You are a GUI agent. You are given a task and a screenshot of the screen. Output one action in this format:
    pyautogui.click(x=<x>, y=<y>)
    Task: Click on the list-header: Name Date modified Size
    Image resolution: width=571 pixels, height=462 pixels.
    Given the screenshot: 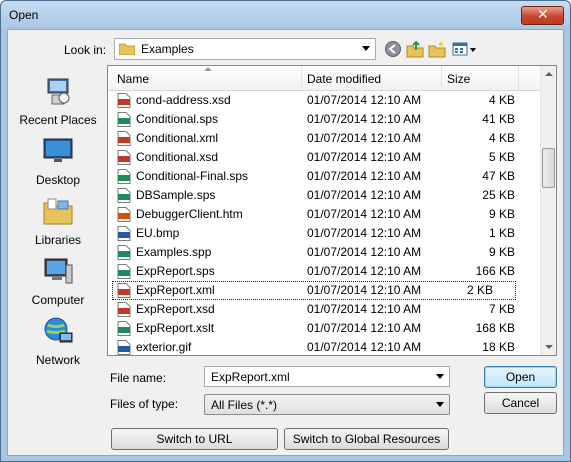 What is the action you would take?
    pyautogui.click(x=325, y=78)
    